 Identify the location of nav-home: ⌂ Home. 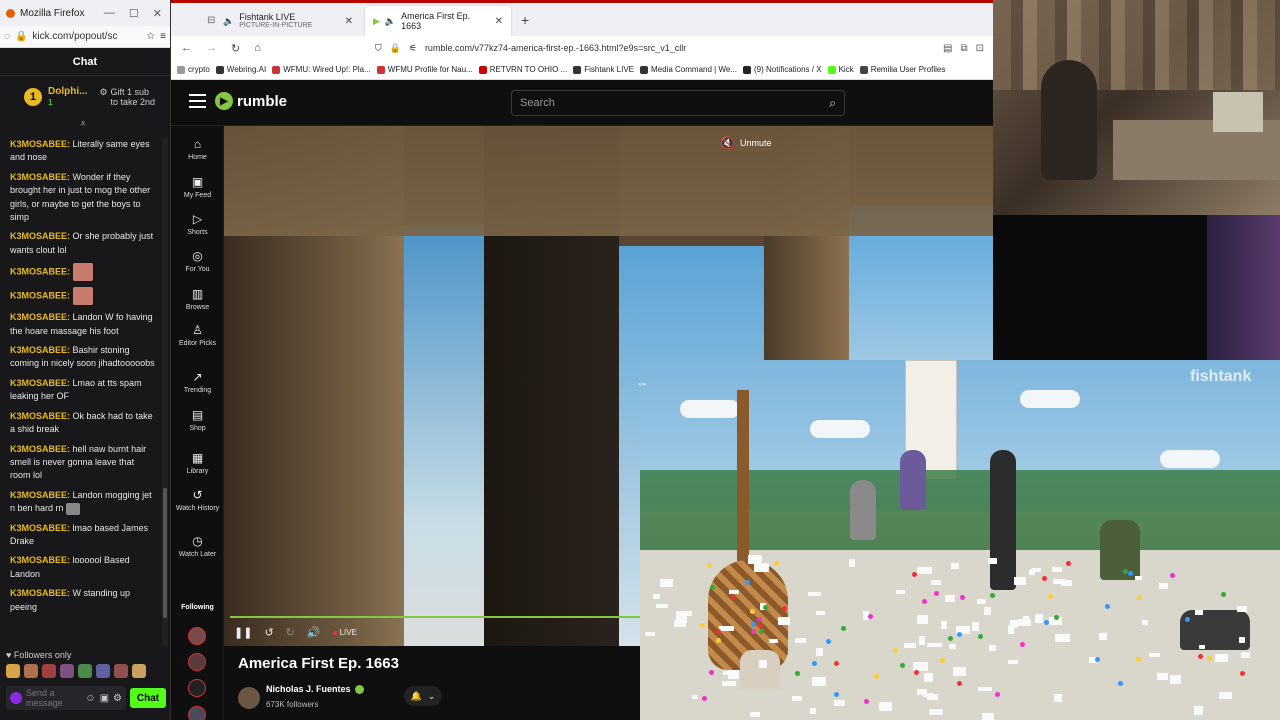
(197, 150).